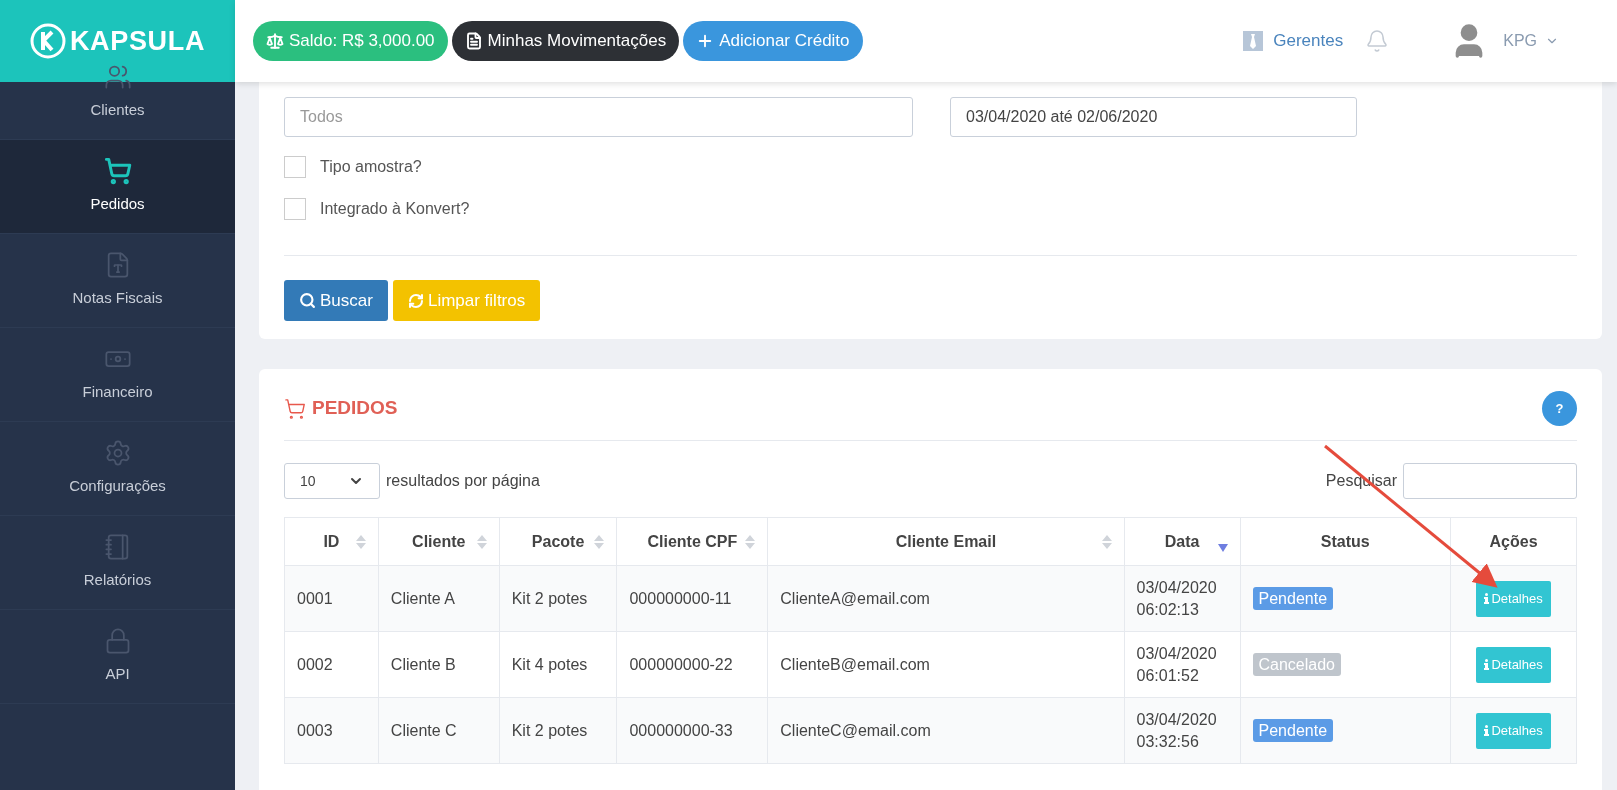 This screenshot has height=790, width=1617. Describe the element at coordinates (117, 204) in the screenshot. I see `sidebar-label: Pedidos` at that location.